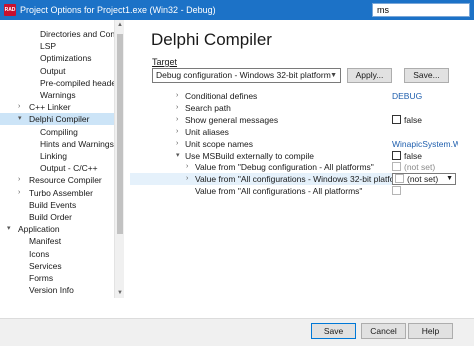 The height and width of the screenshot is (346, 474). I want to click on sidebar-item: › Resource Compiler, so click(57, 180).